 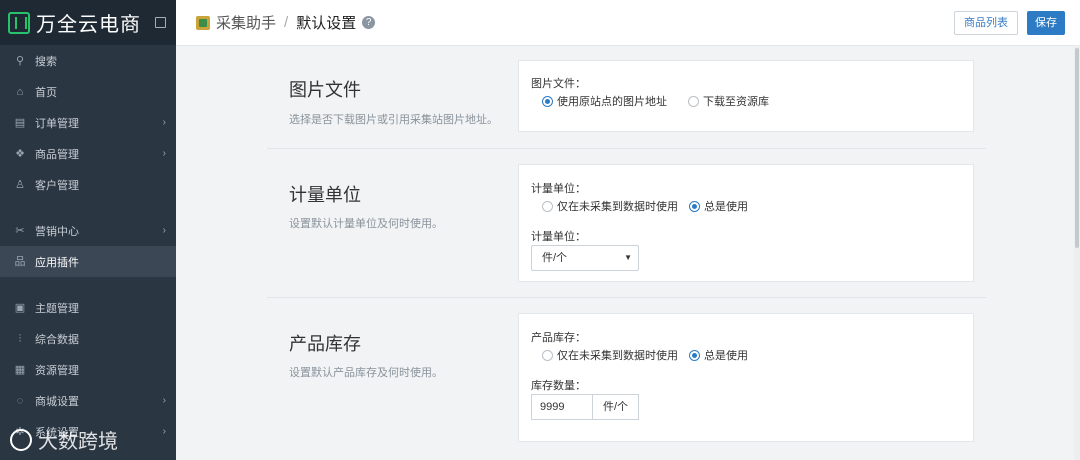 I want to click on sidebar-item-label: 商品管理, so click(x=57, y=154).